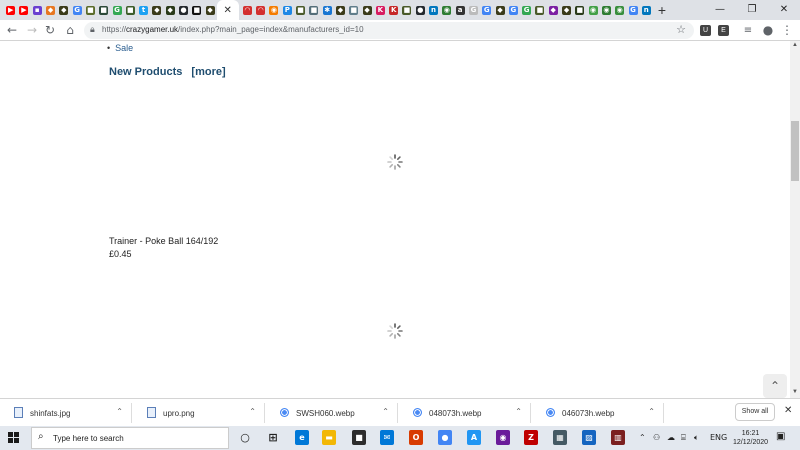 The width and height of the screenshot is (800, 450). What do you see at coordinates (780, 436) in the screenshot?
I see `notification-icon: ▣` at bounding box center [780, 436].